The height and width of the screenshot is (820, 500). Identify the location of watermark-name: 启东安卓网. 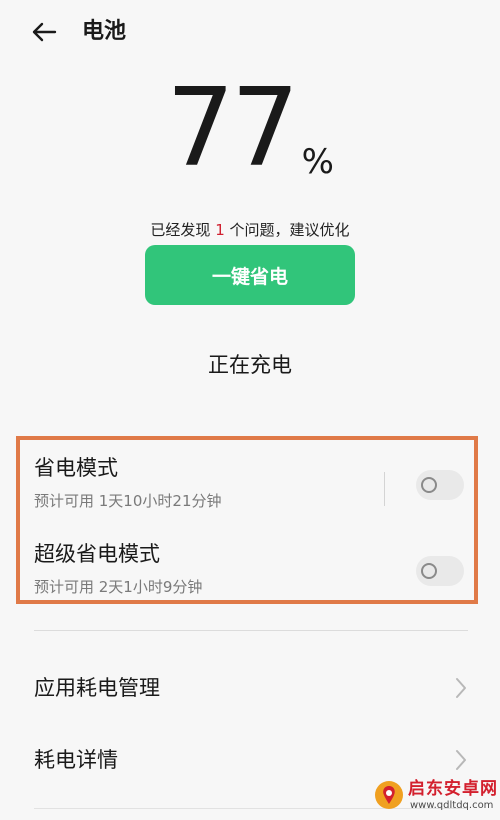
(453, 789).